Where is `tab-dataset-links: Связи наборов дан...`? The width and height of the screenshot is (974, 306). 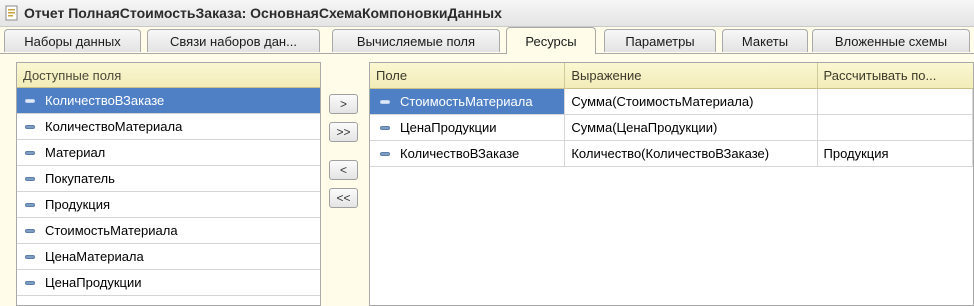 tab-dataset-links: Связи наборов дан... is located at coordinates (233, 40).